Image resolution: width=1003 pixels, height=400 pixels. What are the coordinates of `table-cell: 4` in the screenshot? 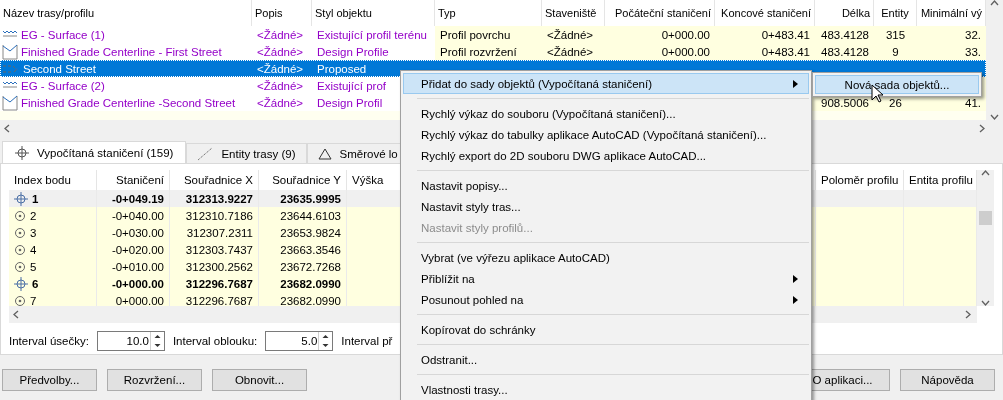 It's located at (33, 249).